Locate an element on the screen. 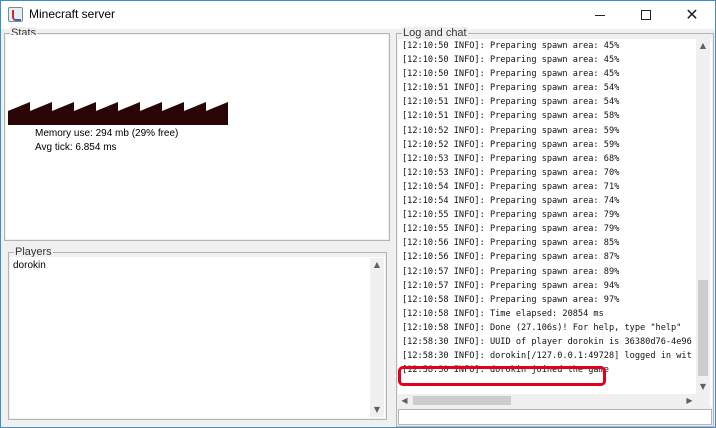 The height and width of the screenshot is (428, 716). close-icon: ✕ is located at coordinates (692, 14).